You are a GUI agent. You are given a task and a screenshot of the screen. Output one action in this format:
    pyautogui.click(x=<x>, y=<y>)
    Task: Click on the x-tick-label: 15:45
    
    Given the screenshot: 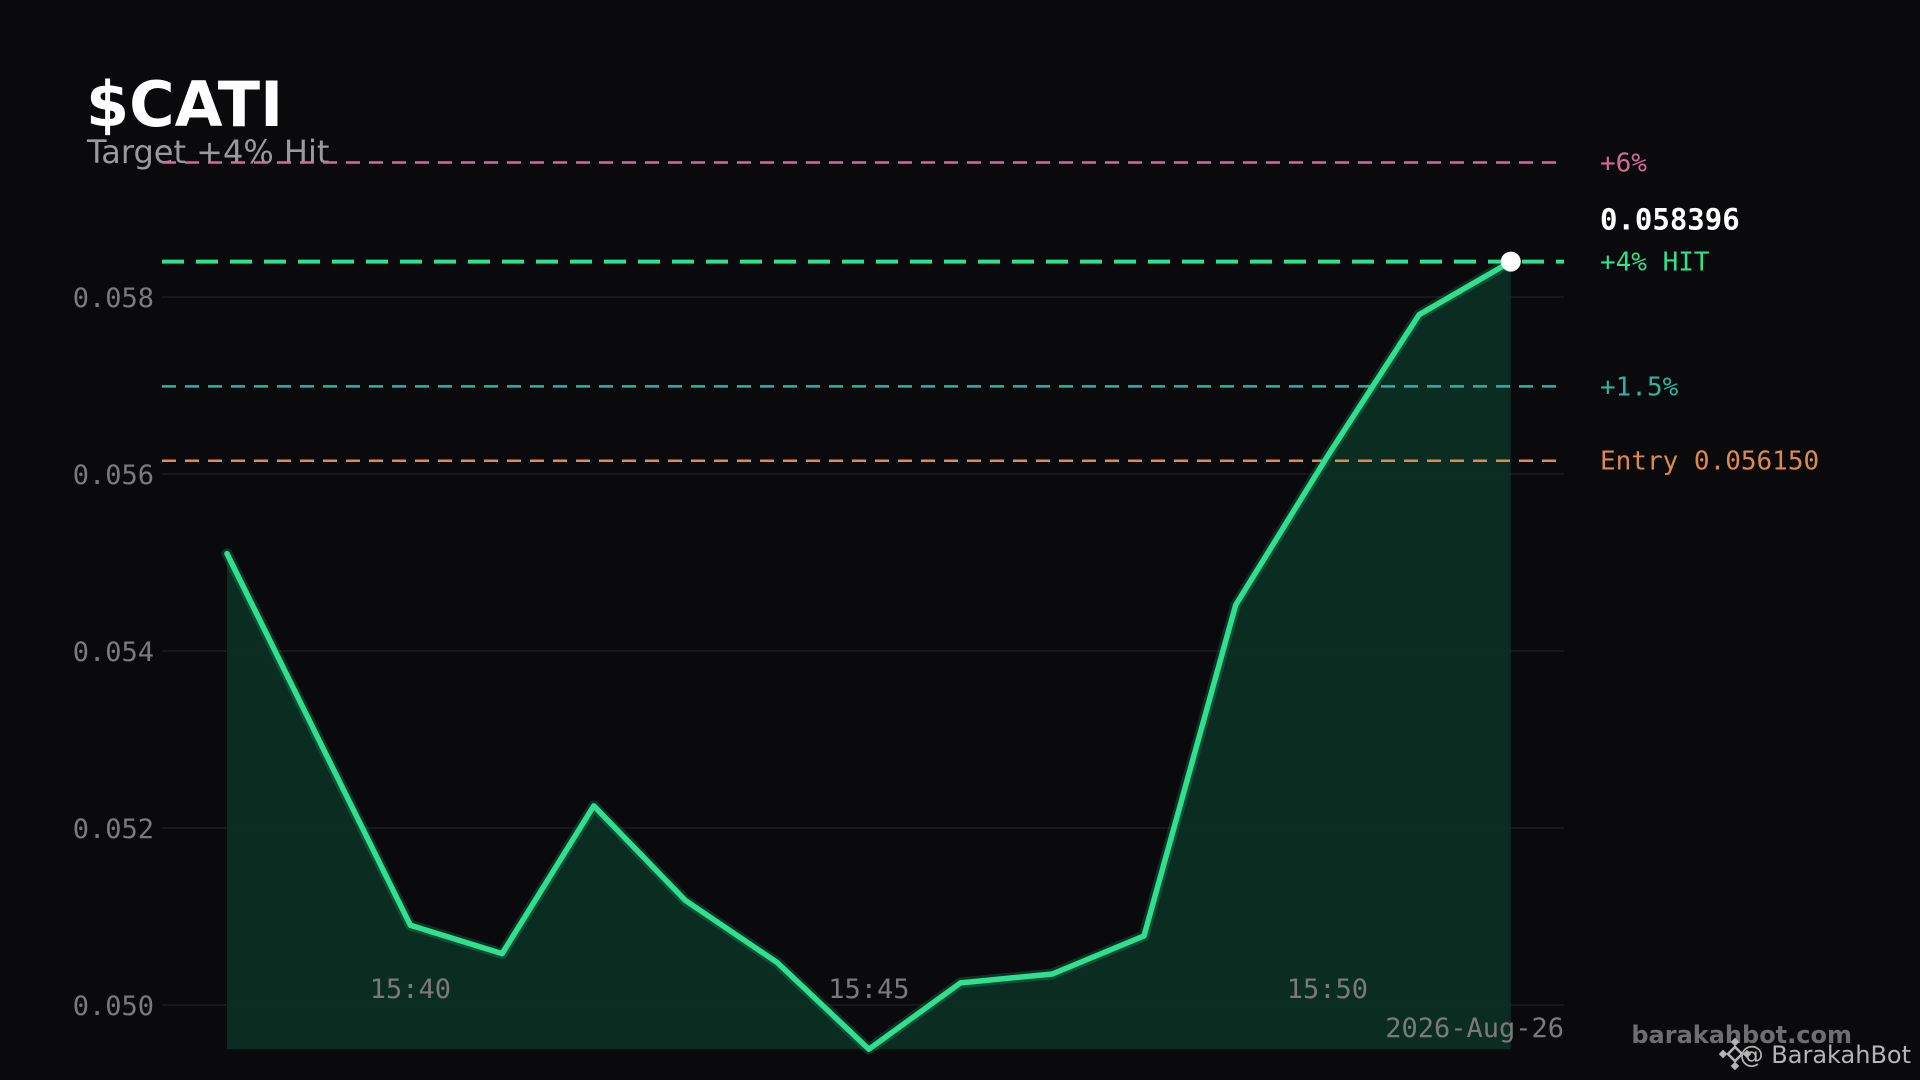 What is the action you would take?
    pyautogui.click(x=868, y=989)
    